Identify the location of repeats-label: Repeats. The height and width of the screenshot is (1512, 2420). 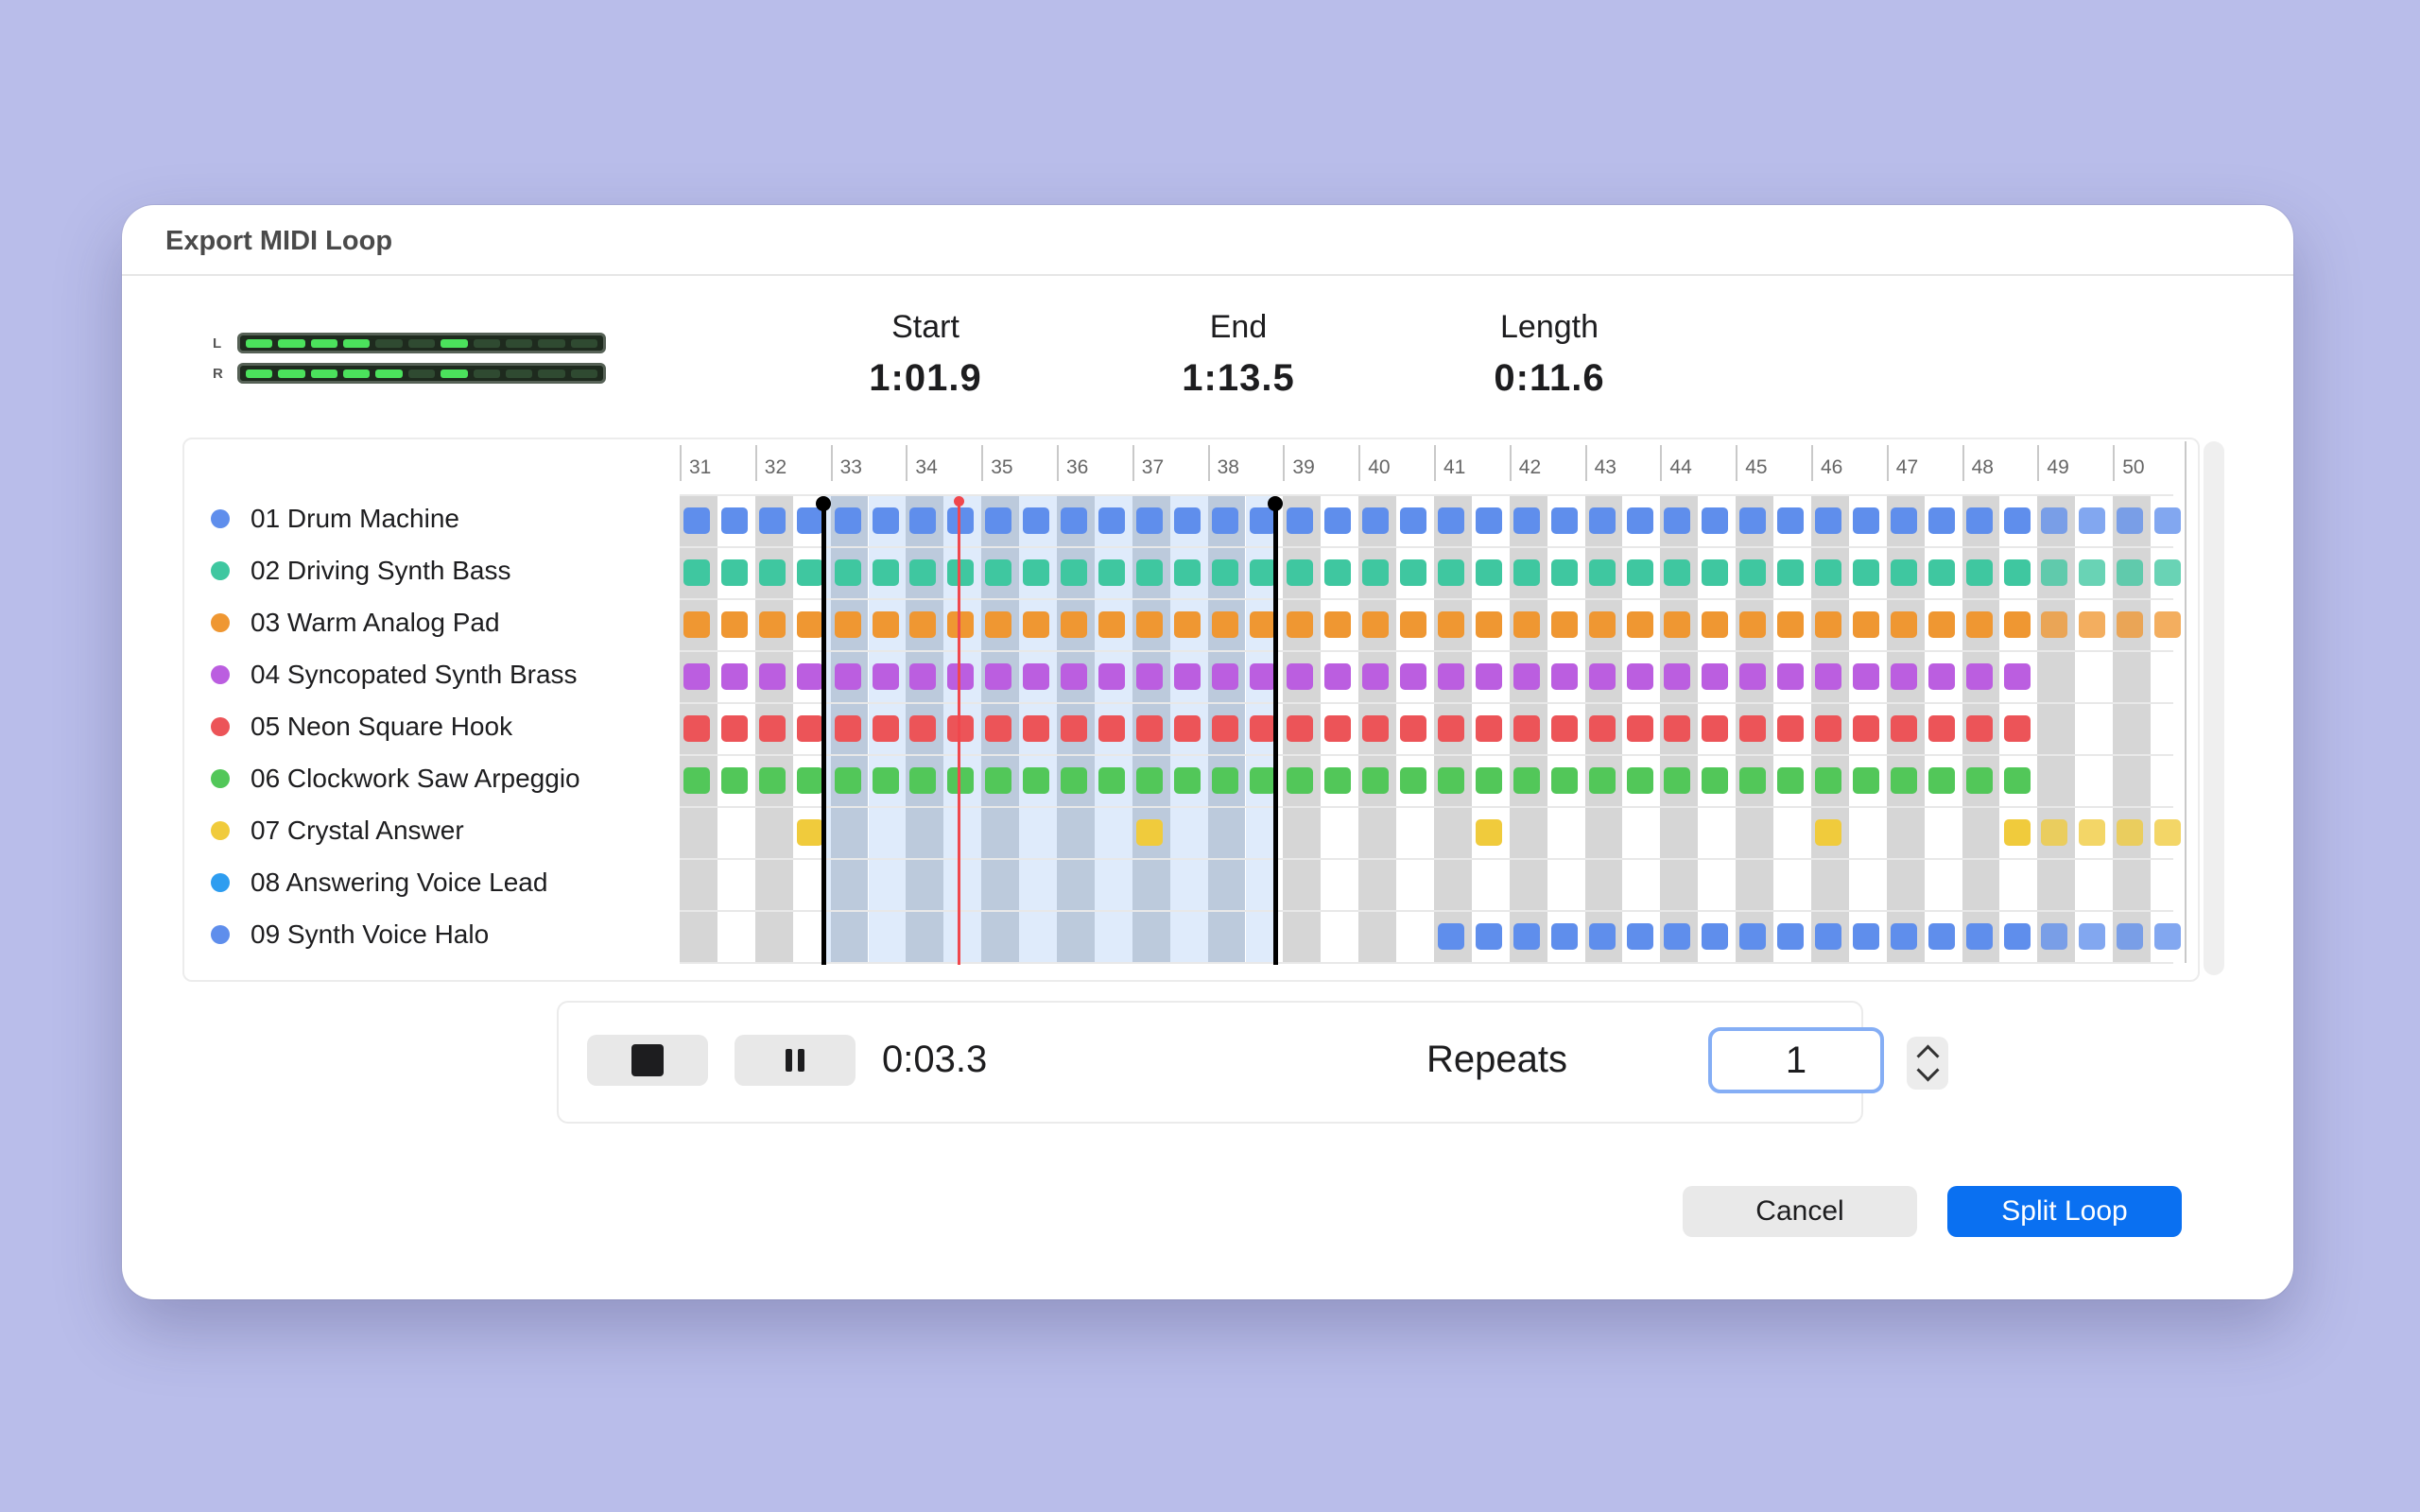
(1496, 1059).